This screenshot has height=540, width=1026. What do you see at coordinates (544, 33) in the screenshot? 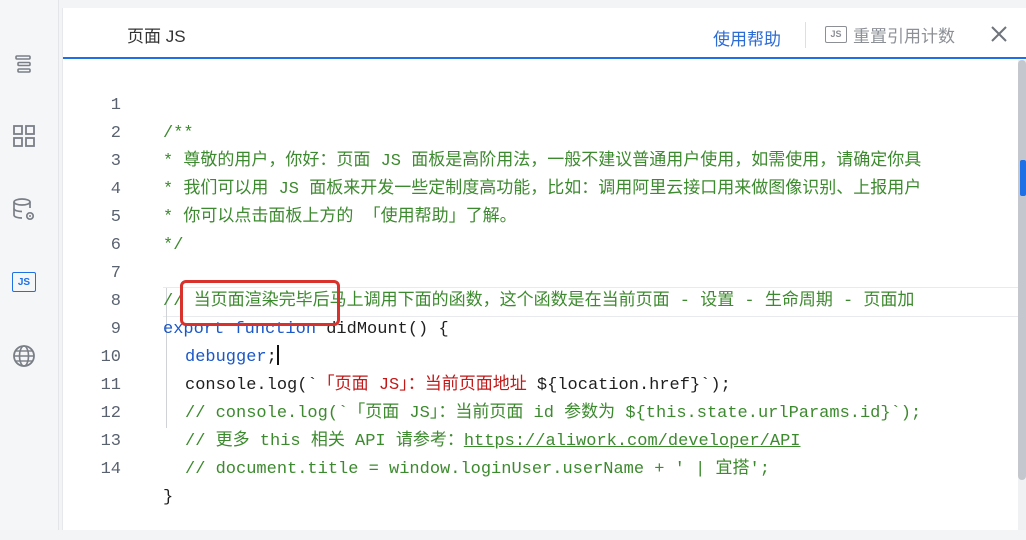
I see `panel-header: 页面 JS 使用帮助 JS 重置引用计数` at bounding box center [544, 33].